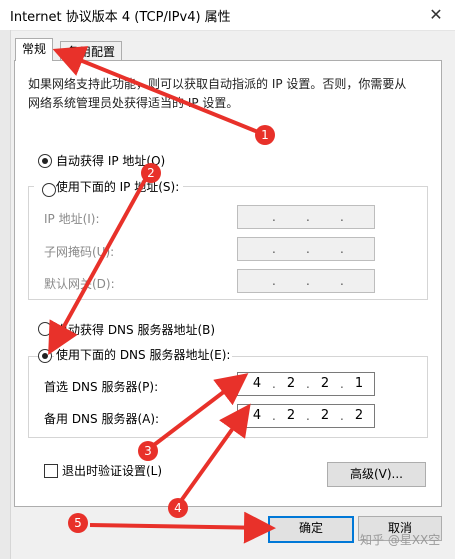  Describe the element at coordinates (178, 508) in the screenshot. I see `annotation-badge-4: 4` at that location.